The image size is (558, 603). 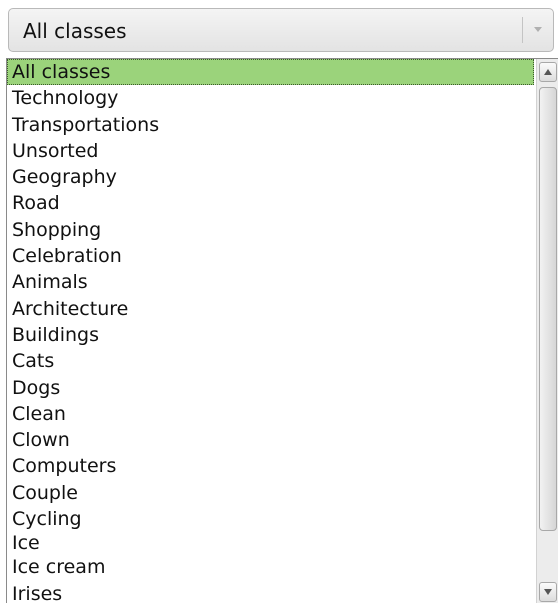 I want to click on vertical-scrollbar, so click(x=547, y=331).